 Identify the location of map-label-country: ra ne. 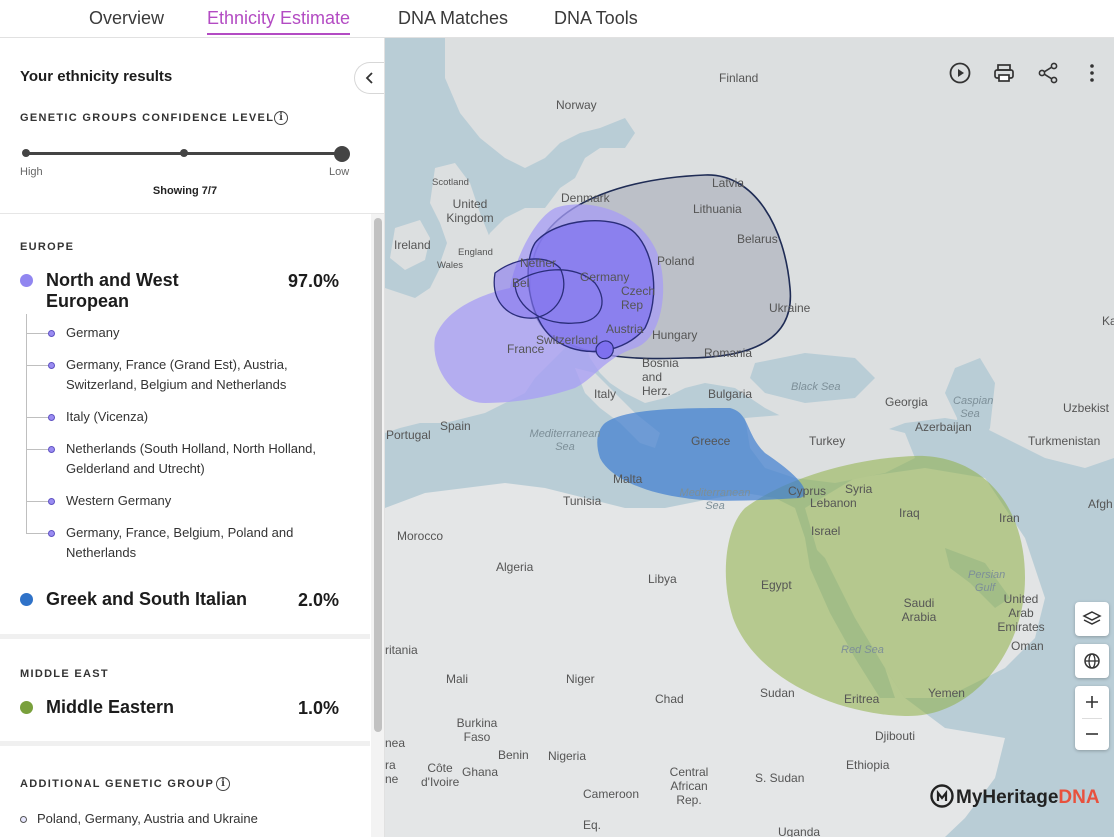
(392, 772).